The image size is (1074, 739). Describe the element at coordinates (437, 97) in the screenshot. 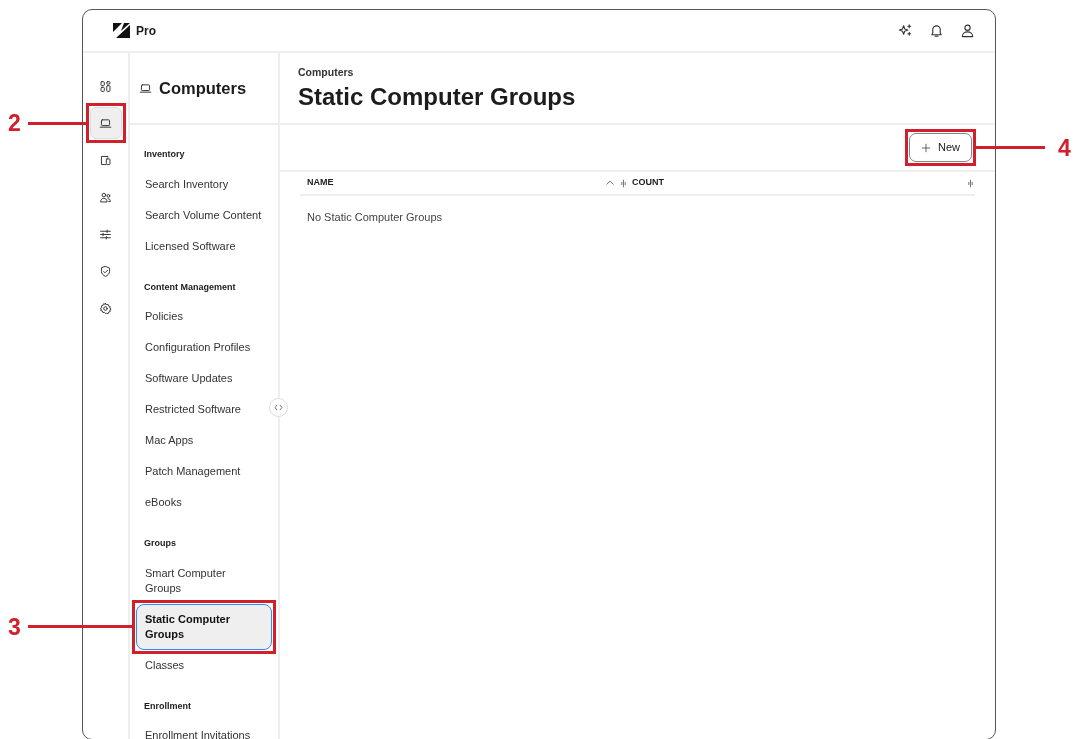

I see `page-title: Static Computer Groups` at that location.